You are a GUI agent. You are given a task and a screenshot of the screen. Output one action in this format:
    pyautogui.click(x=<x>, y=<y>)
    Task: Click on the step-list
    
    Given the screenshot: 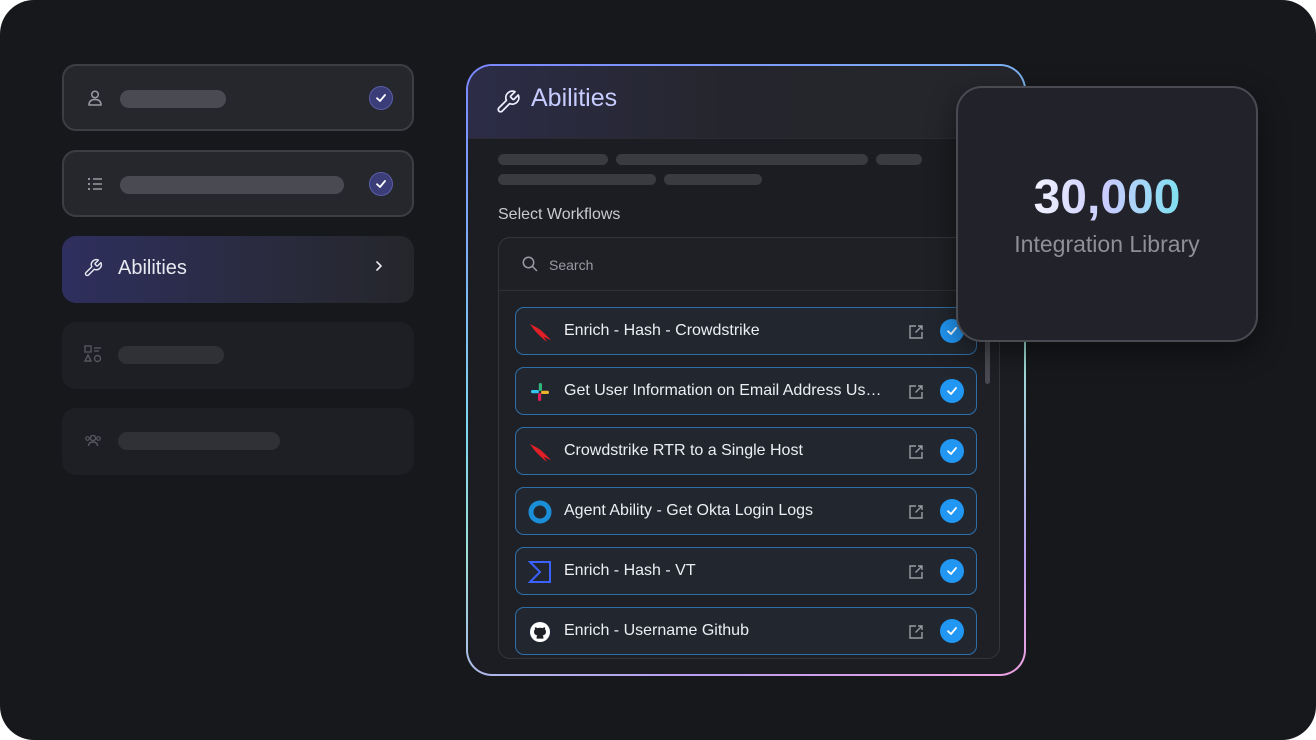 What is the action you would take?
    pyautogui.click(x=238, y=183)
    